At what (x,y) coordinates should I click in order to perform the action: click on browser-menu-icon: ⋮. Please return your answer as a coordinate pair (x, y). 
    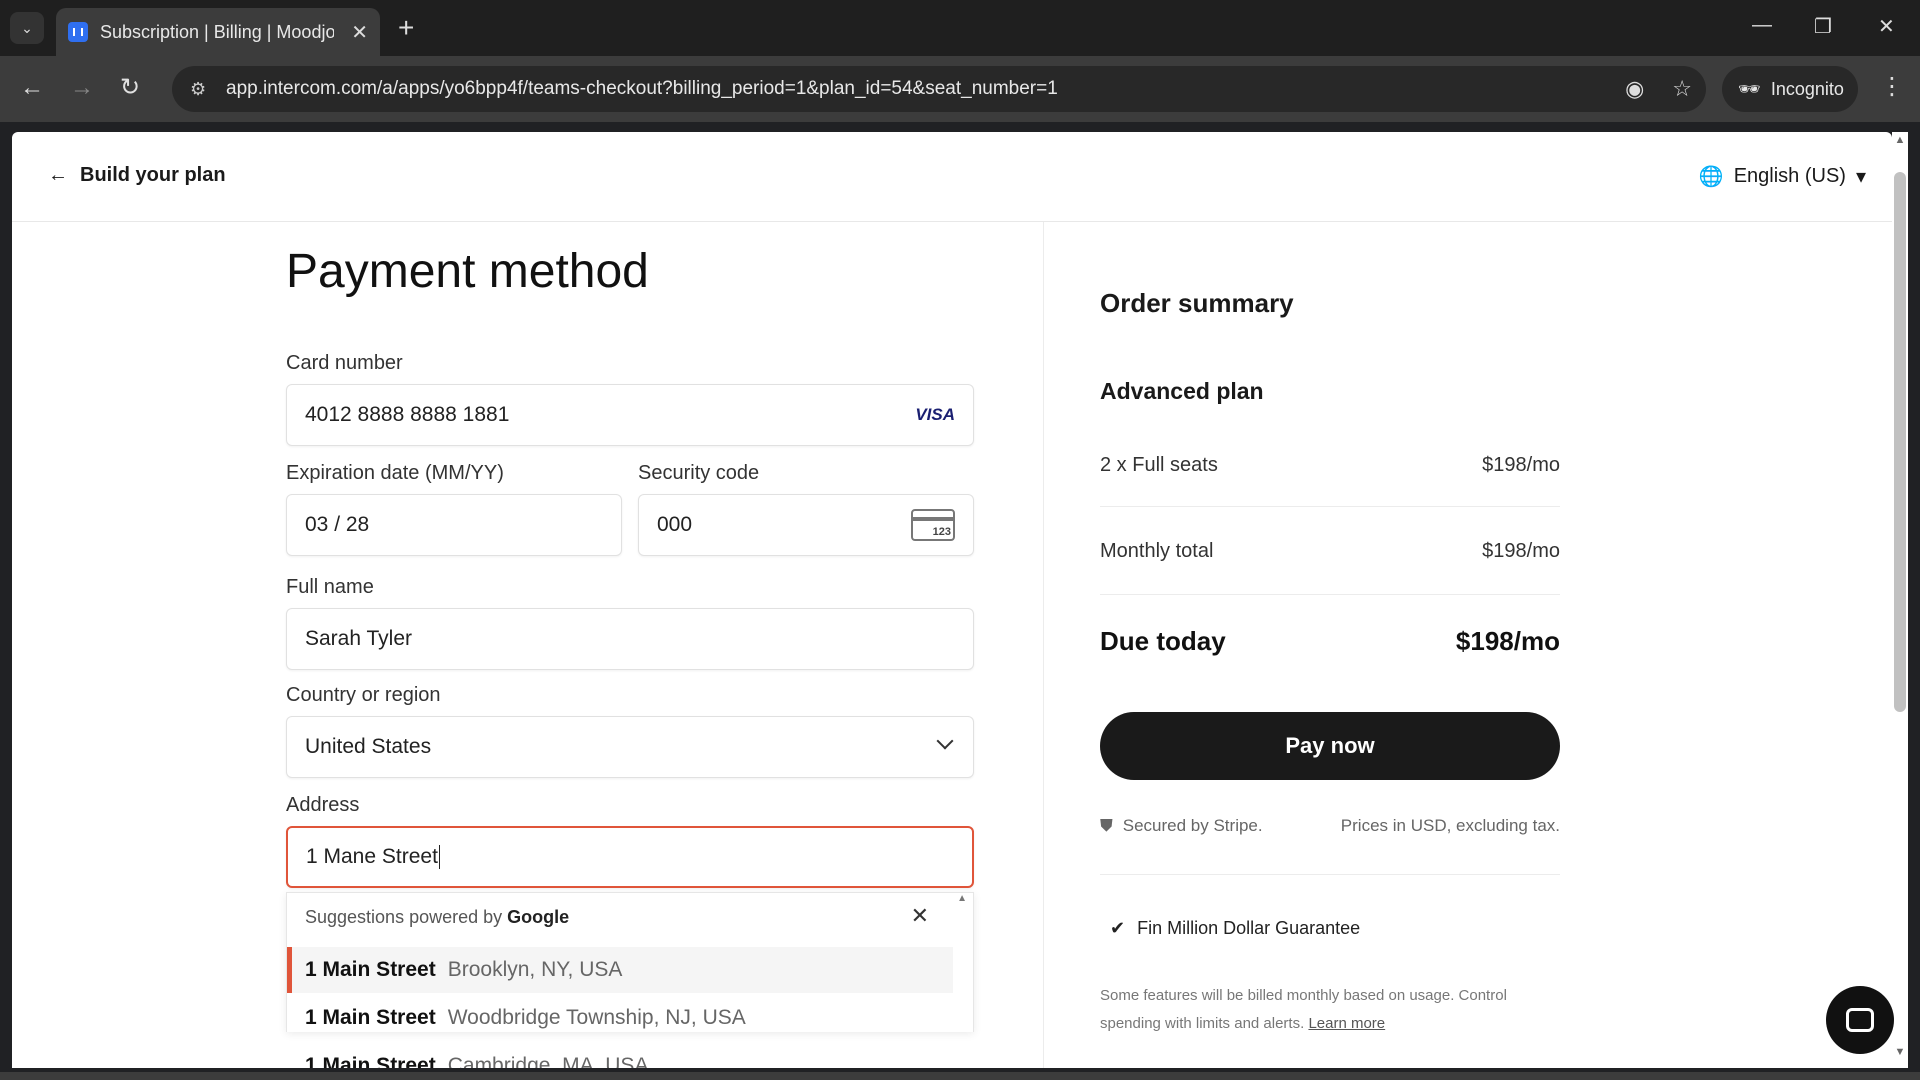
    Looking at the image, I should click on (1892, 86).